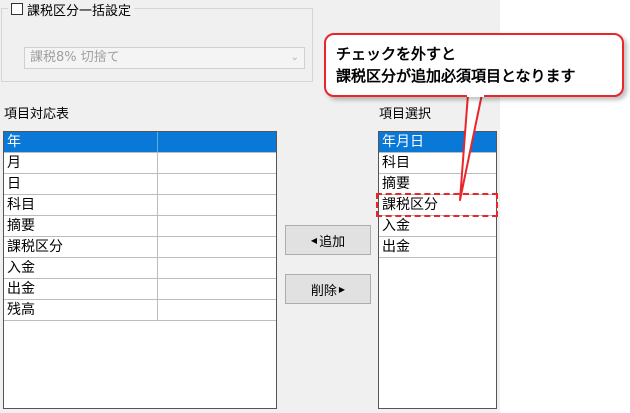 The width and height of the screenshot is (630, 413). Describe the element at coordinates (405, 114) in the screenshot. I see `field-select-label: 項目選択` at that location.